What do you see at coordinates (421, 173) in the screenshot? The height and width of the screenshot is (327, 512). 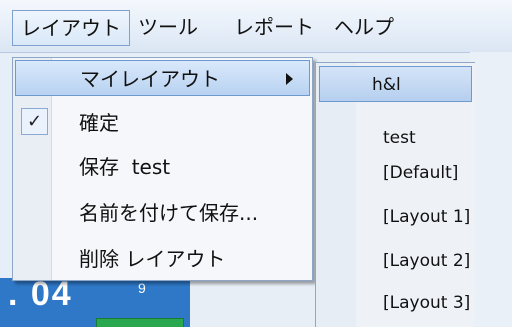 I see `submenu-item-label: [Default]` at bounding box center [421, 173].